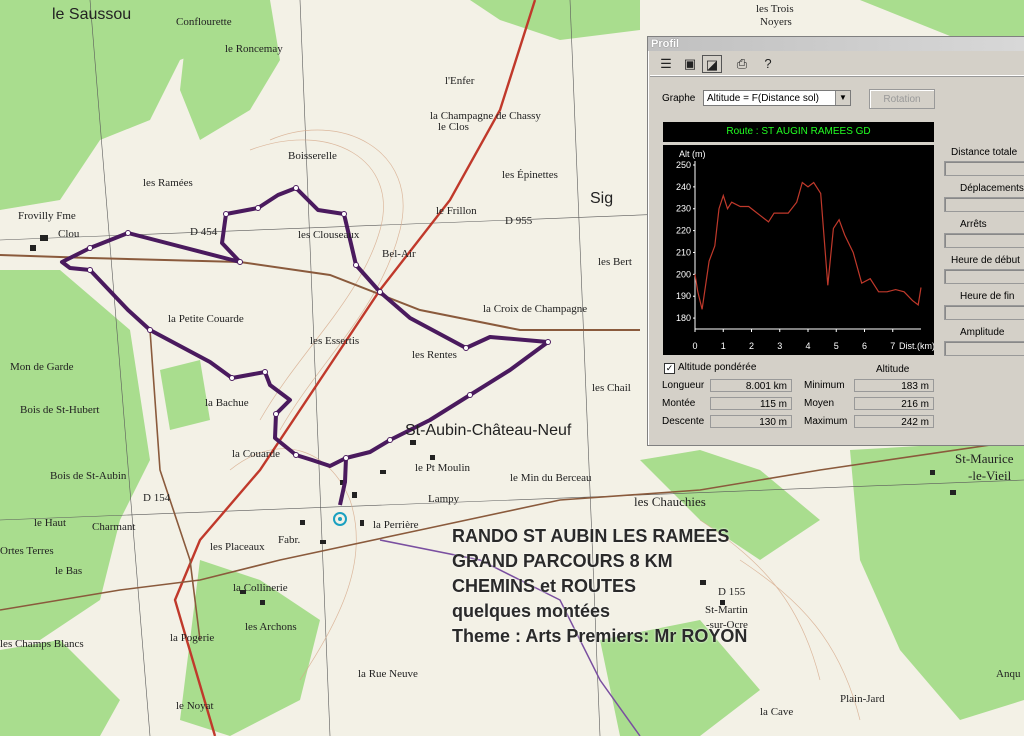  I want to click on toolbar: ☰ ▣ ◪ ⎙ ?, so click(837, 64).